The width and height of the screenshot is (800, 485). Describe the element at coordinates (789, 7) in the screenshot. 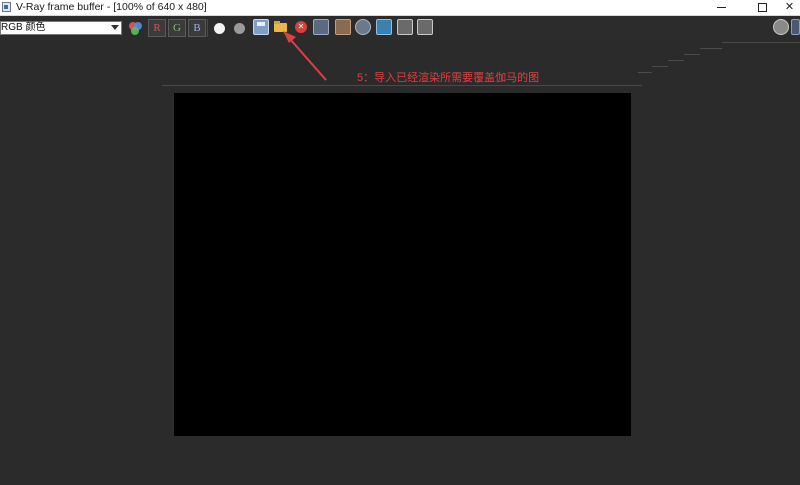

I see `close-button: ✕` at that location.